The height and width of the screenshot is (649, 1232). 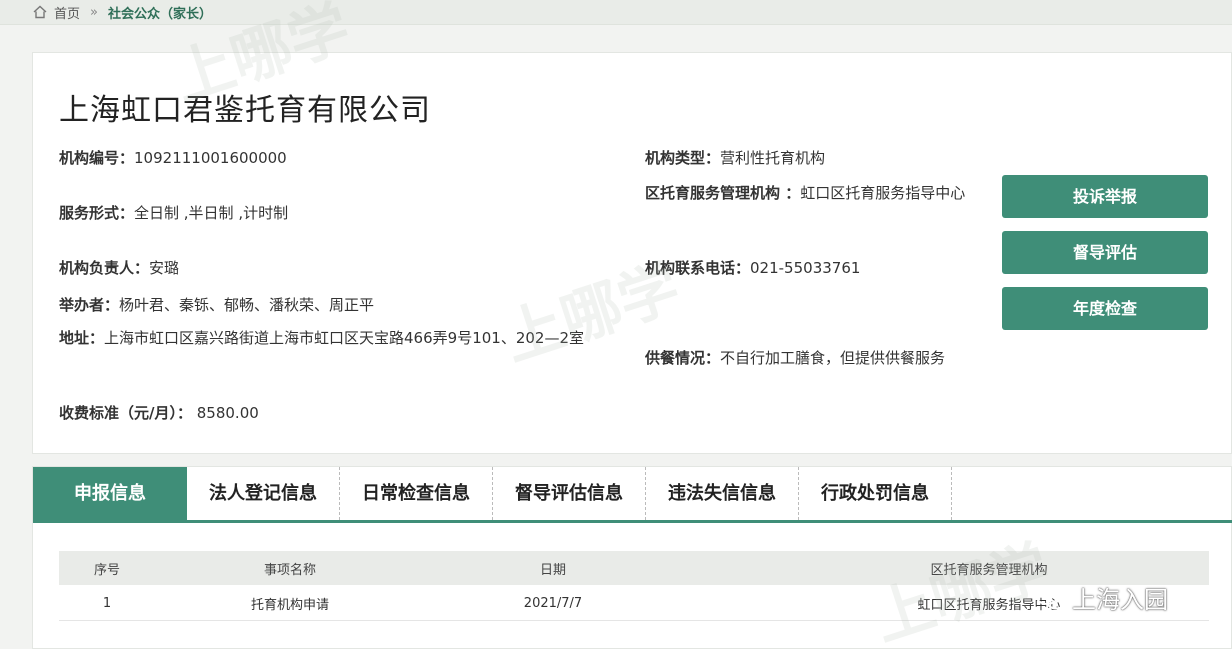 I want to click on field-address: 地址：上海市虹口区嘉兴路街道上海市虹口区天宝路466弄9号101、202—2室, so click(x=351, y=338).